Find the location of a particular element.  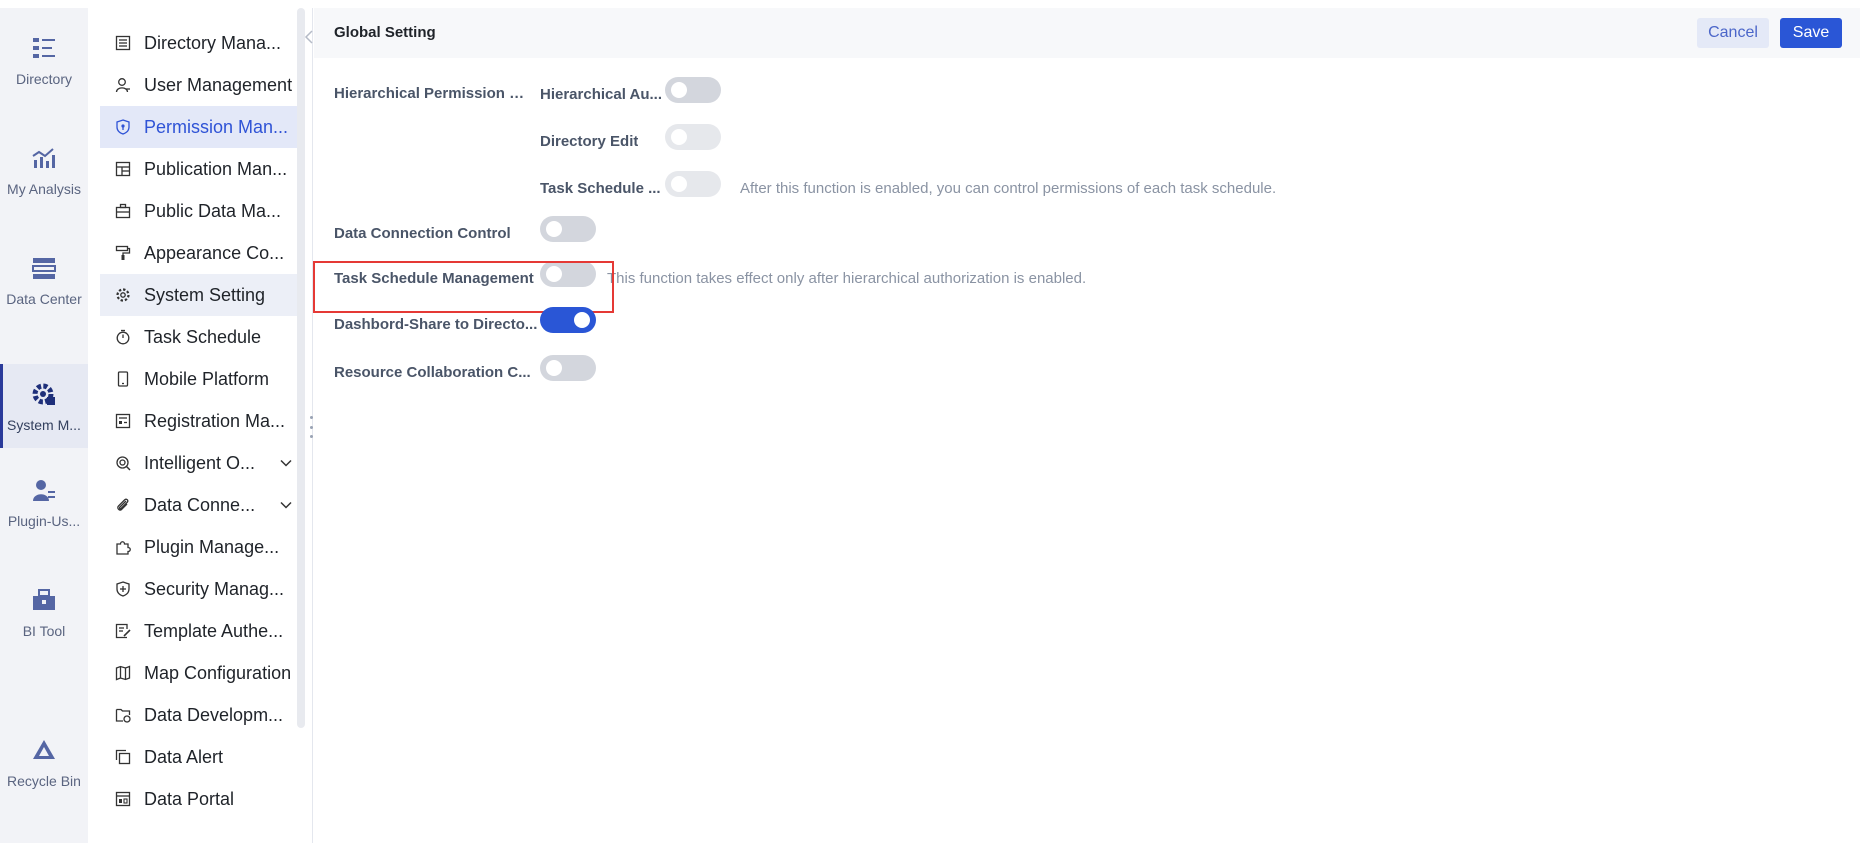

registration-icon is located at coordinates (123, 421).